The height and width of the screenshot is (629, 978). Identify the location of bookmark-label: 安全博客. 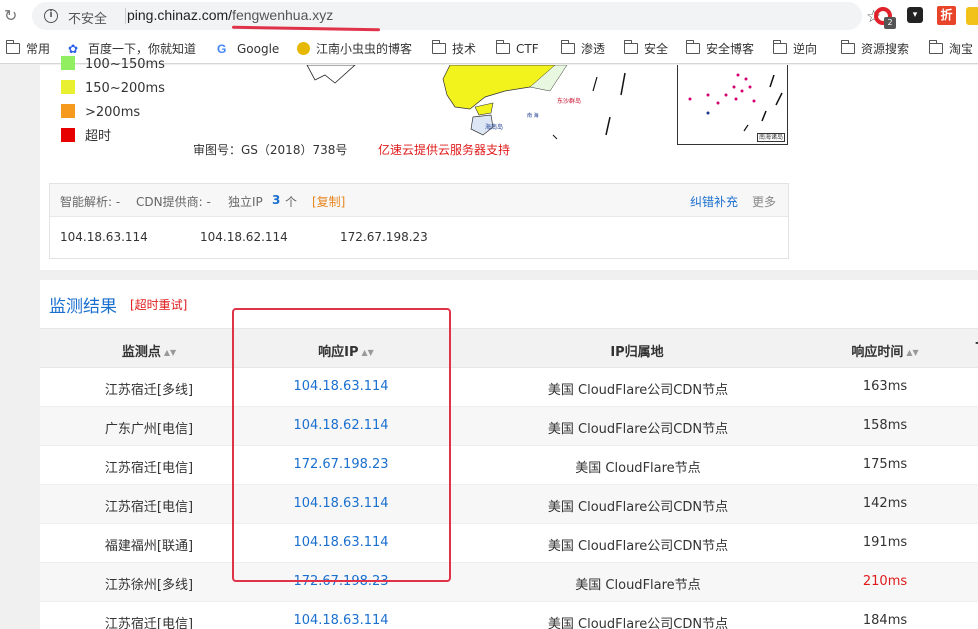
(730, 49).